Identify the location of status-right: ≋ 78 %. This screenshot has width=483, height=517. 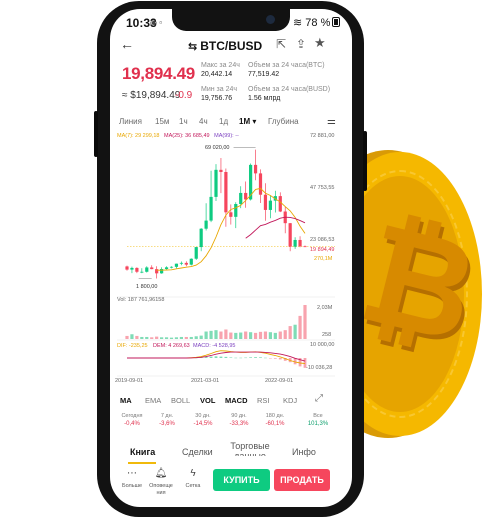
(317, 22).